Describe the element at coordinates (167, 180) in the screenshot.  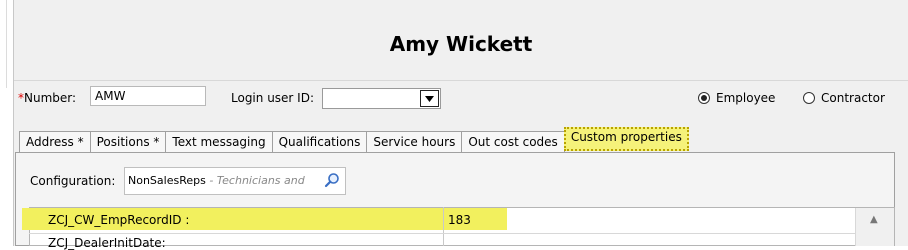
I see `configuration-value: NonSalesReps` at that location.